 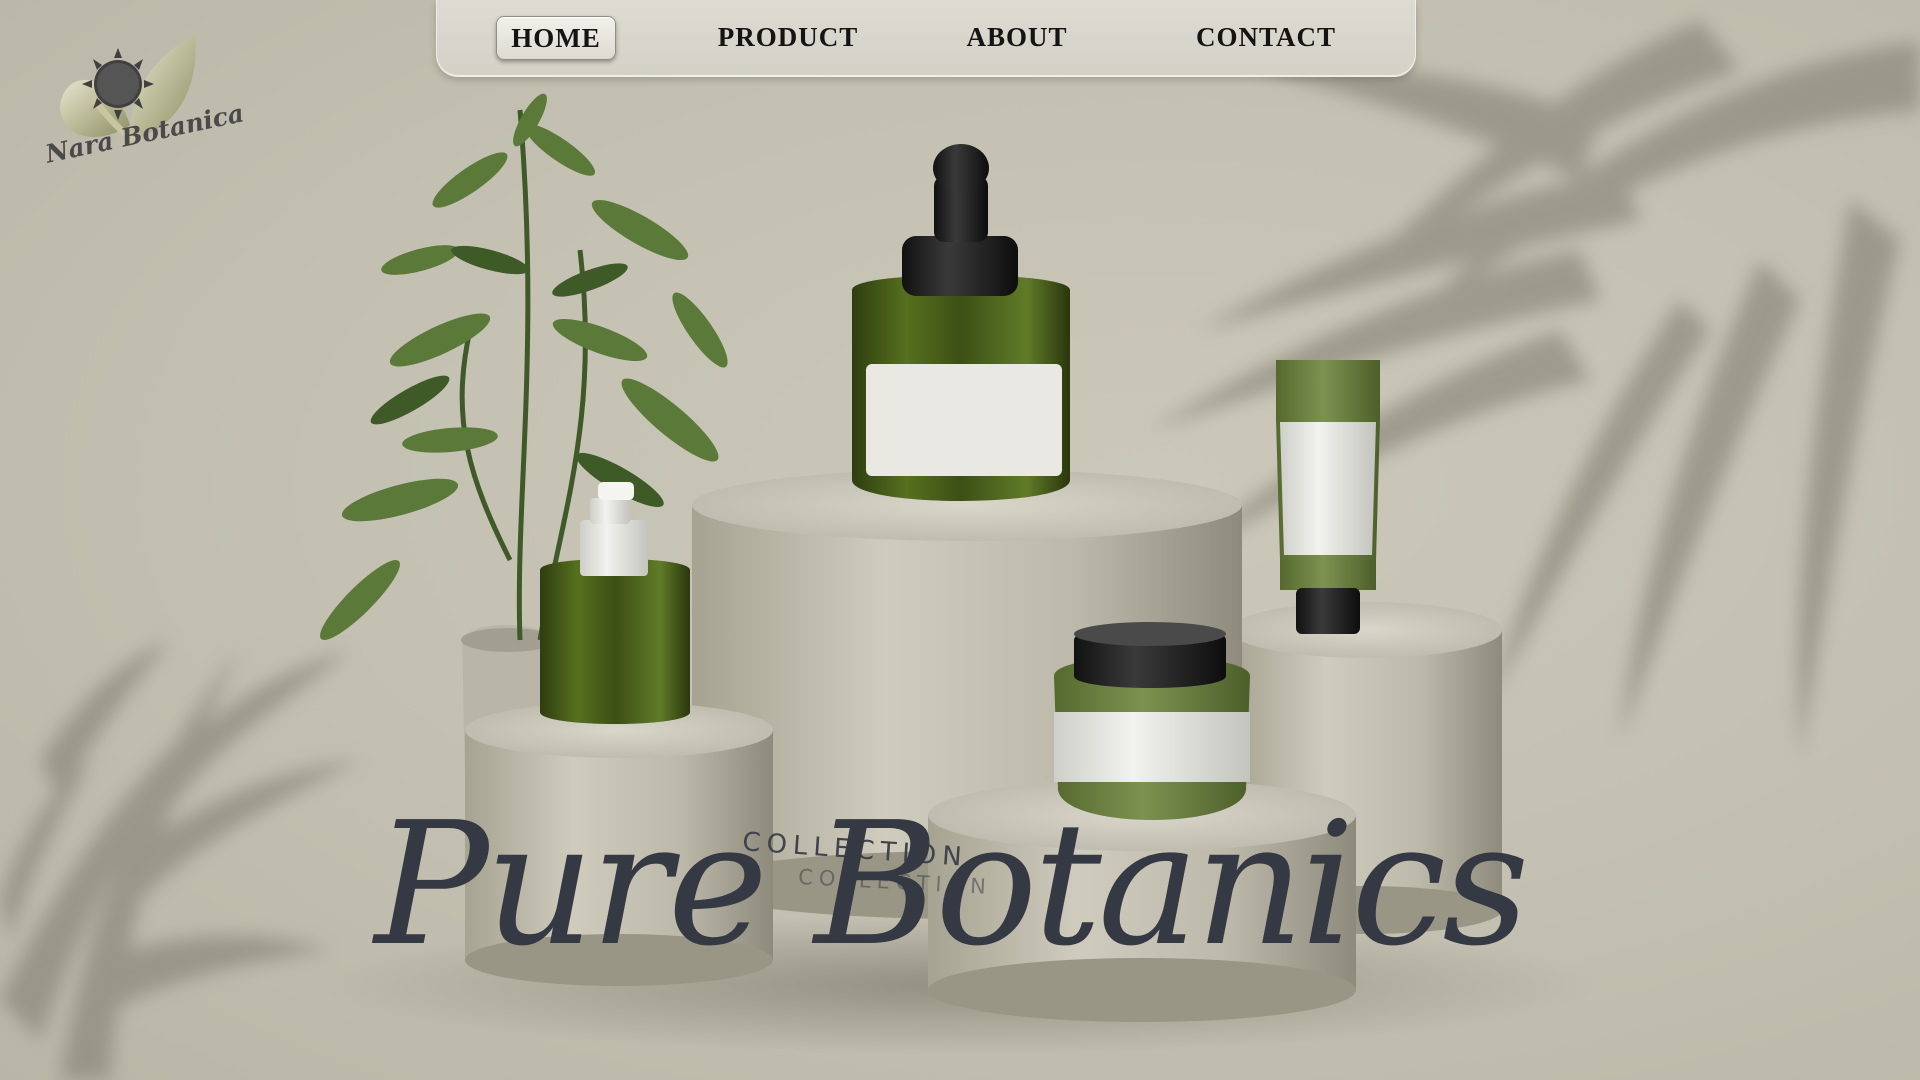 What do you see at coordinates (1328, 497) in the screenshot?
I see `cream-tube` at bounding box center [1328, 497].